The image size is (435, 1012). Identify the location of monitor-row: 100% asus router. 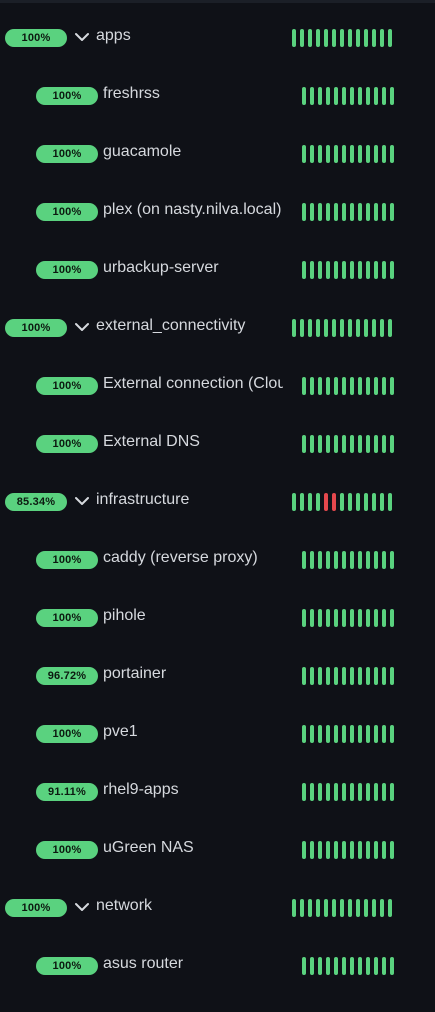
(217, 966).